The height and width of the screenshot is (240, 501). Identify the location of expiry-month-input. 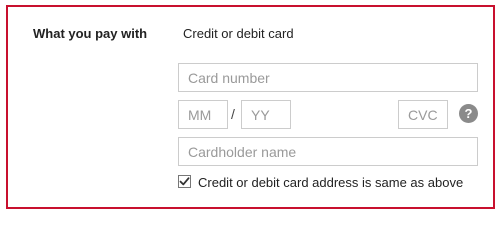
(203, 114).